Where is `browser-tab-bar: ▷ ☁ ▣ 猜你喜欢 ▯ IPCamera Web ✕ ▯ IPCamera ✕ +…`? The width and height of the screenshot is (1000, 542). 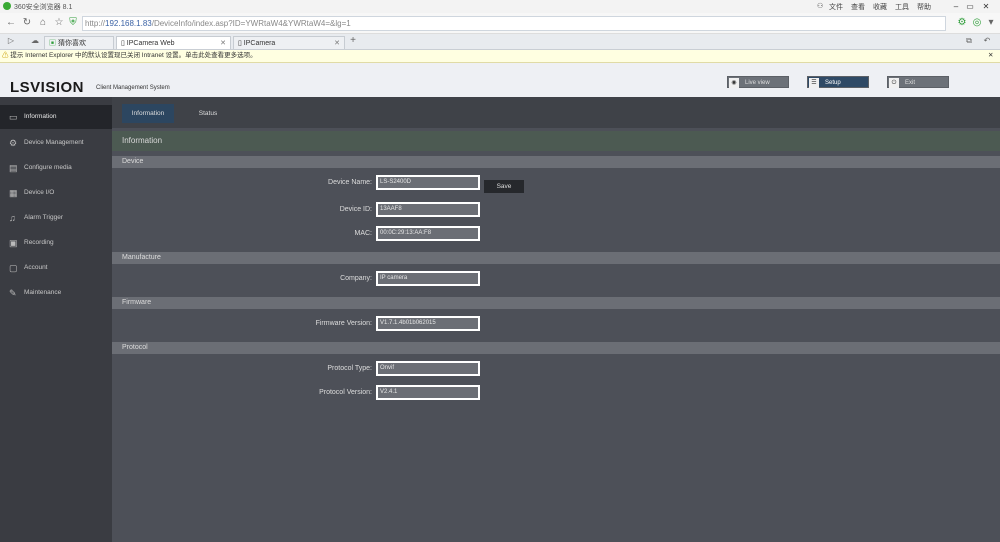 browser-tab-bar: ▷ ☁ ▣ 猜你喜欢 ▯ IPCamera Web ✕ ▯ IPCamera ✕ +… is located at coordinates (500, 42).